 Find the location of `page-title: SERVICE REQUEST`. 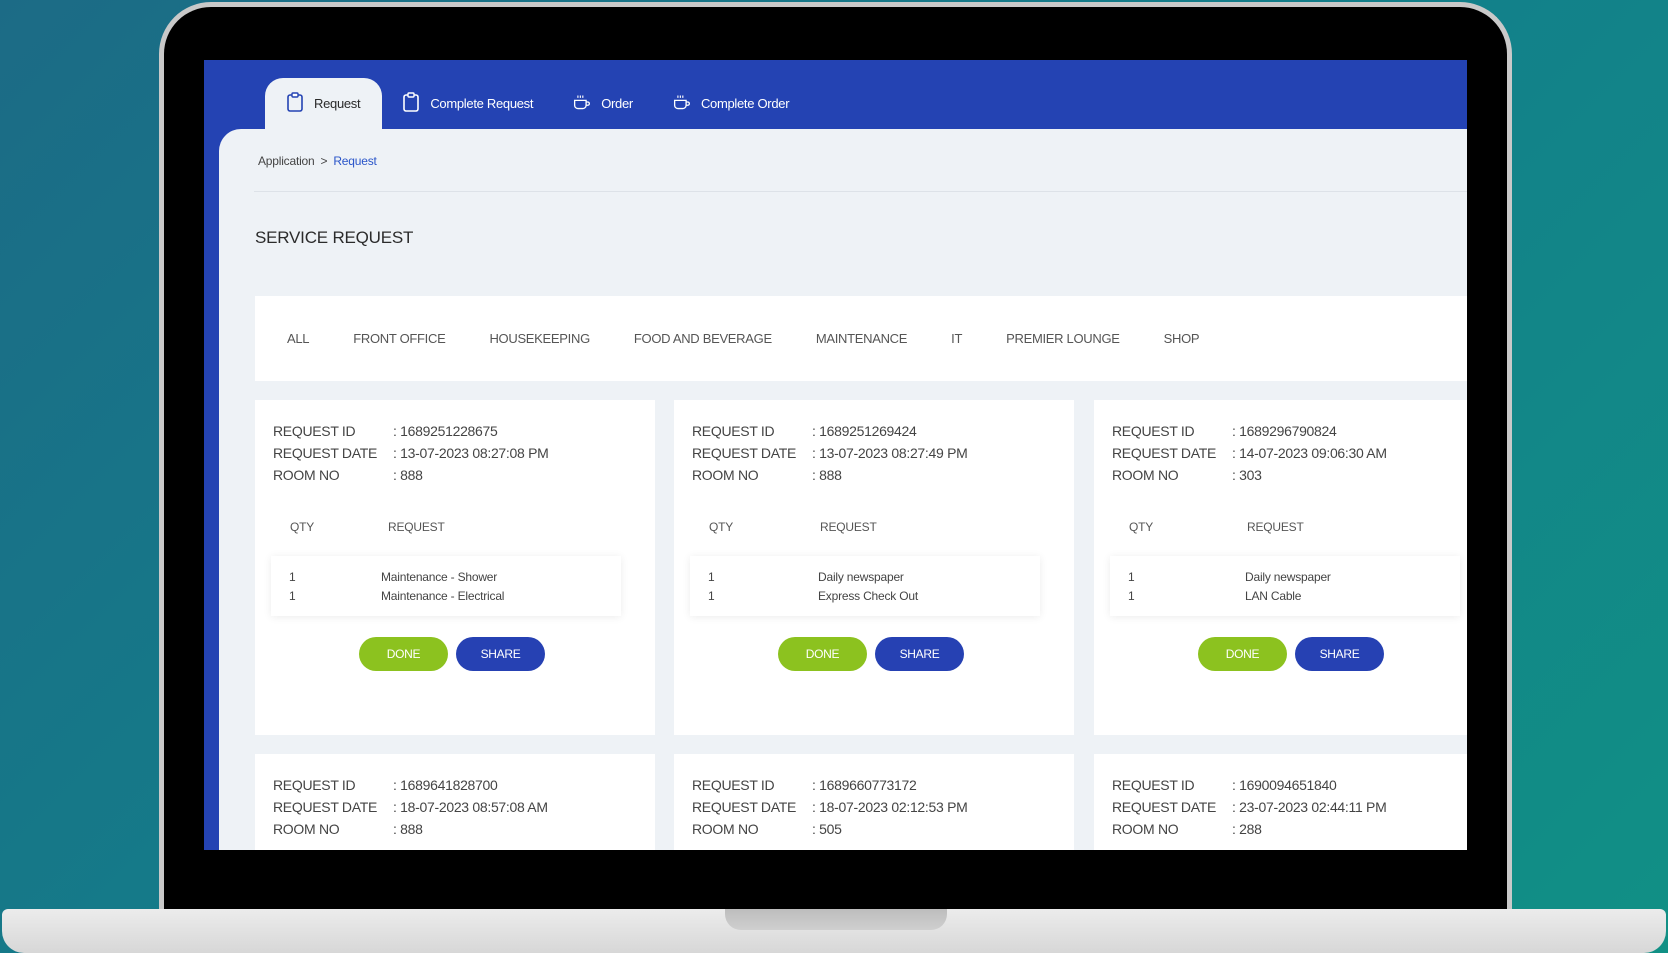

page-title: SERVICE REQUEST is located at coordinates (334, 237).